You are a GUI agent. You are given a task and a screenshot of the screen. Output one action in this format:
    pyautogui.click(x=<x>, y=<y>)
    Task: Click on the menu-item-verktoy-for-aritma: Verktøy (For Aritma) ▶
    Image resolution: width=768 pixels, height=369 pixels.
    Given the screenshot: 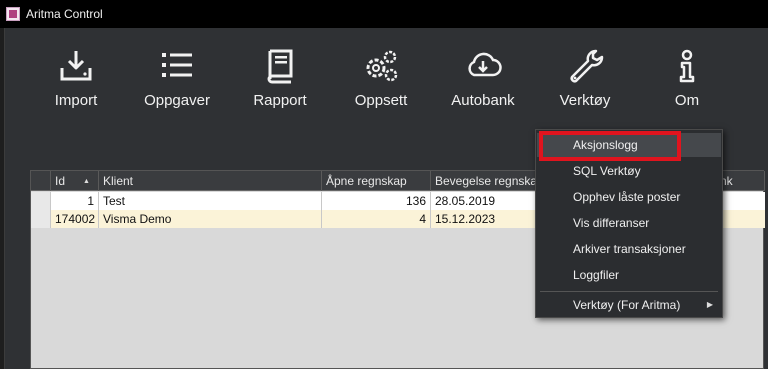 What is the action you would take?
    pyautogui.click(x=629, y=305)
    